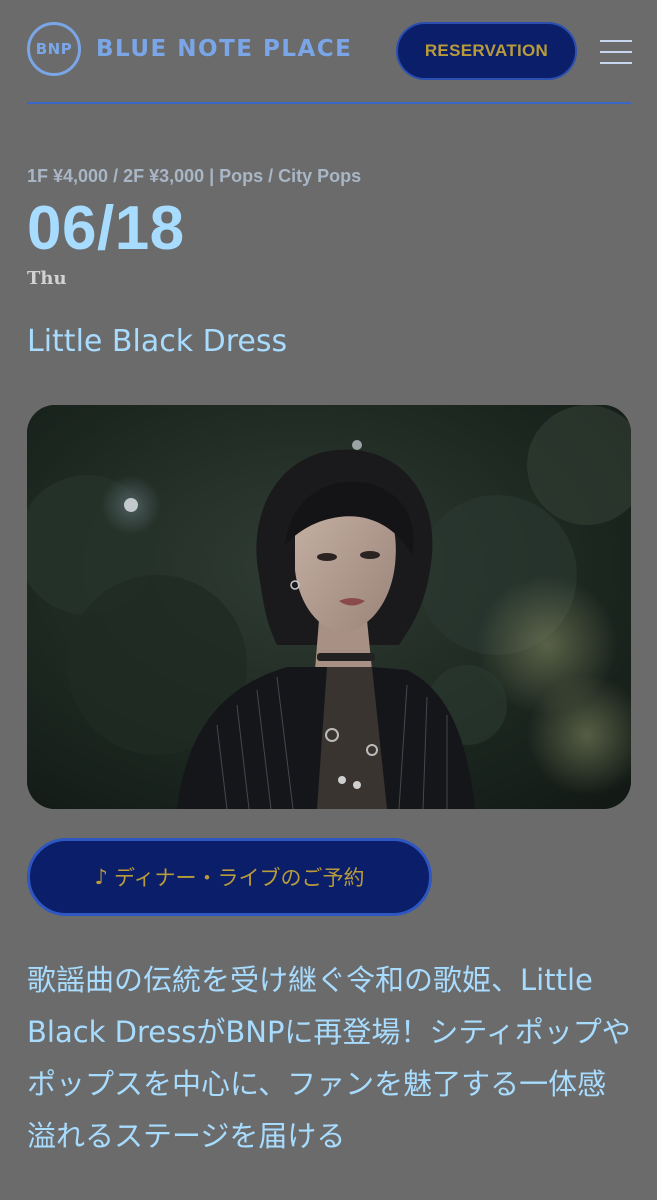 The image size is (657, 1200). I want to click on hamburger-menu-icon, so click(616, 52).